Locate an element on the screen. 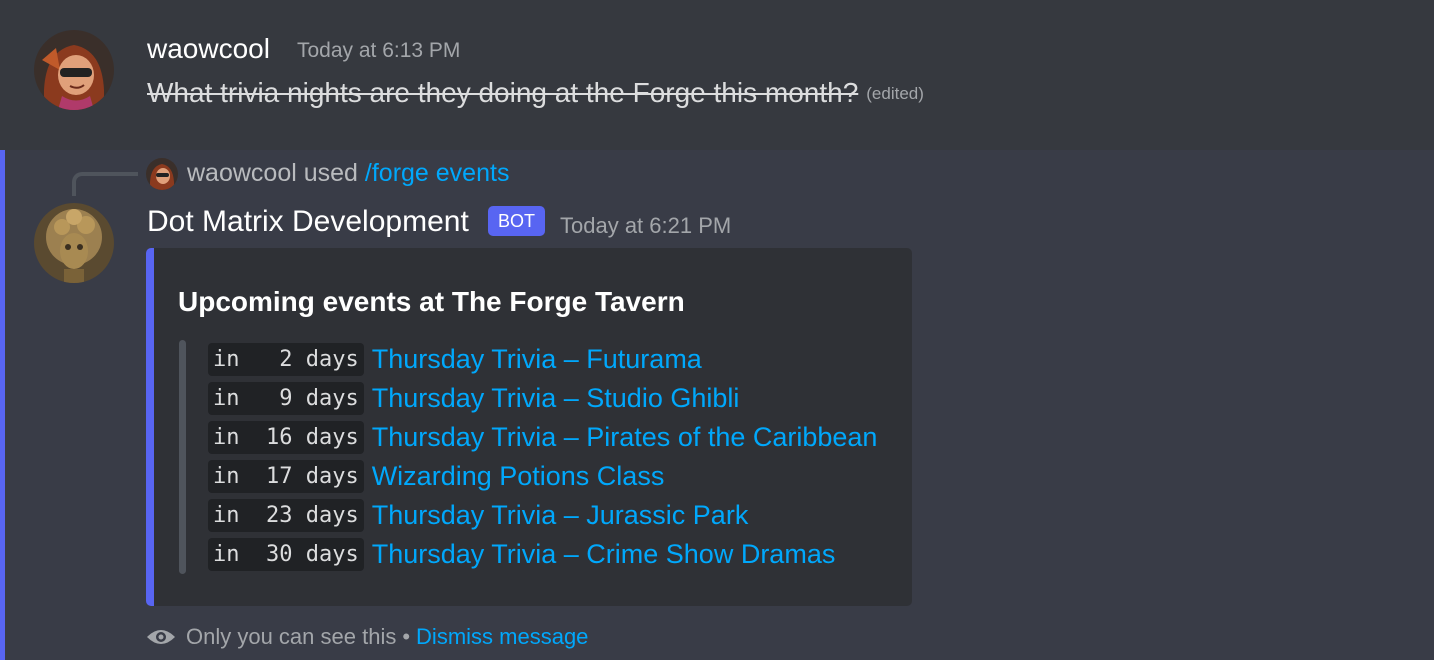  slash-command-link: /forge events is located at coordinates (437, 173).